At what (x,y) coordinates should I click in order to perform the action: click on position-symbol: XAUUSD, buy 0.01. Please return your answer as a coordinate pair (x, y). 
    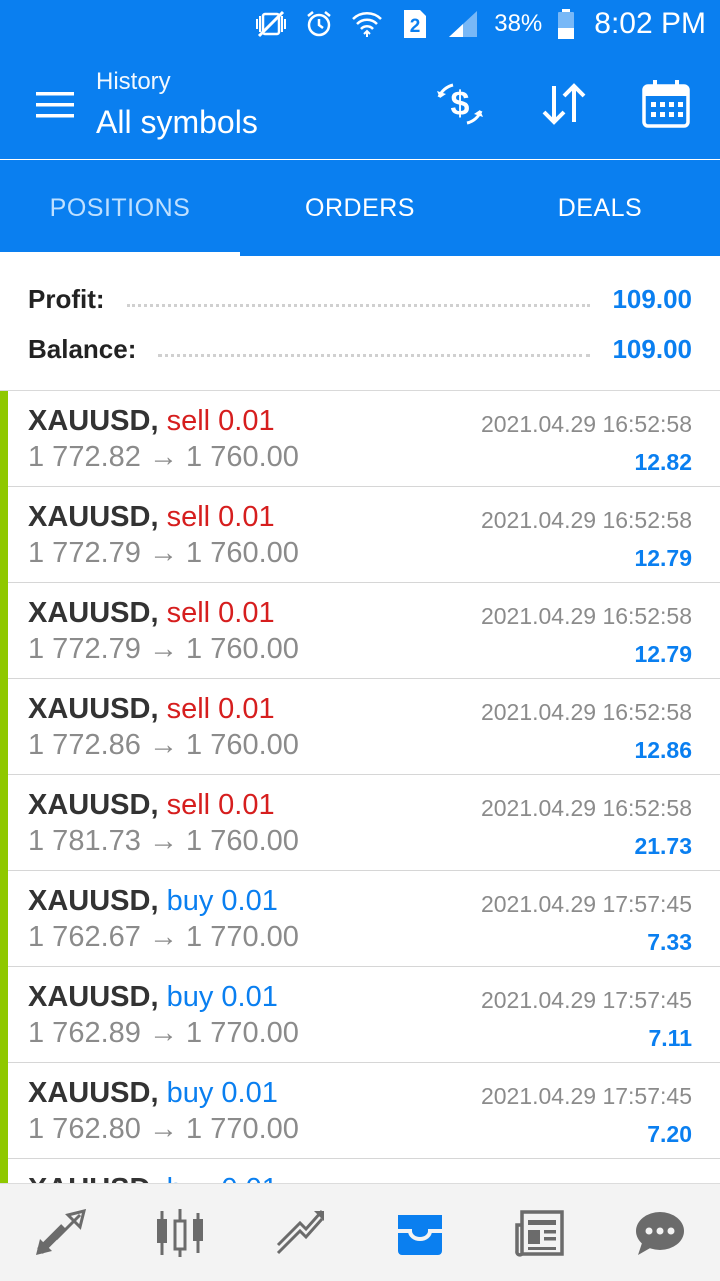
    Looking at the image, I should click on (153, 1178).